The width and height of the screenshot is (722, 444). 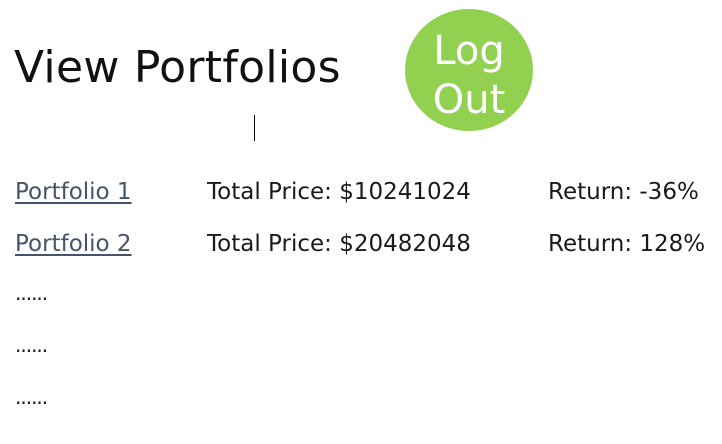 I want to click on text-cursor, so click(x=254, y=128).